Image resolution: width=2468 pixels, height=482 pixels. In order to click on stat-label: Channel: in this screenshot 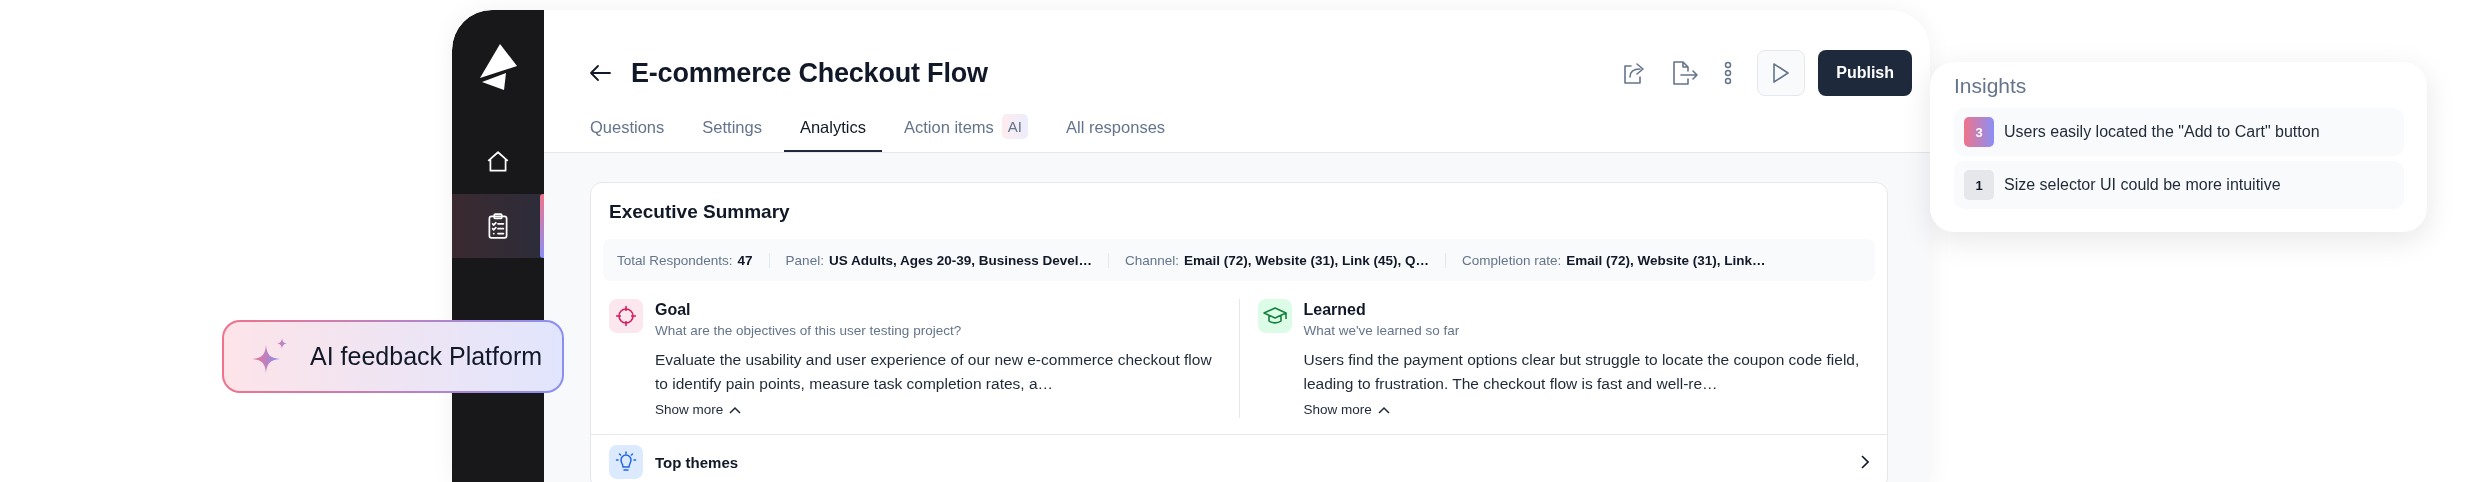, I will do `click(1152, 260)`.